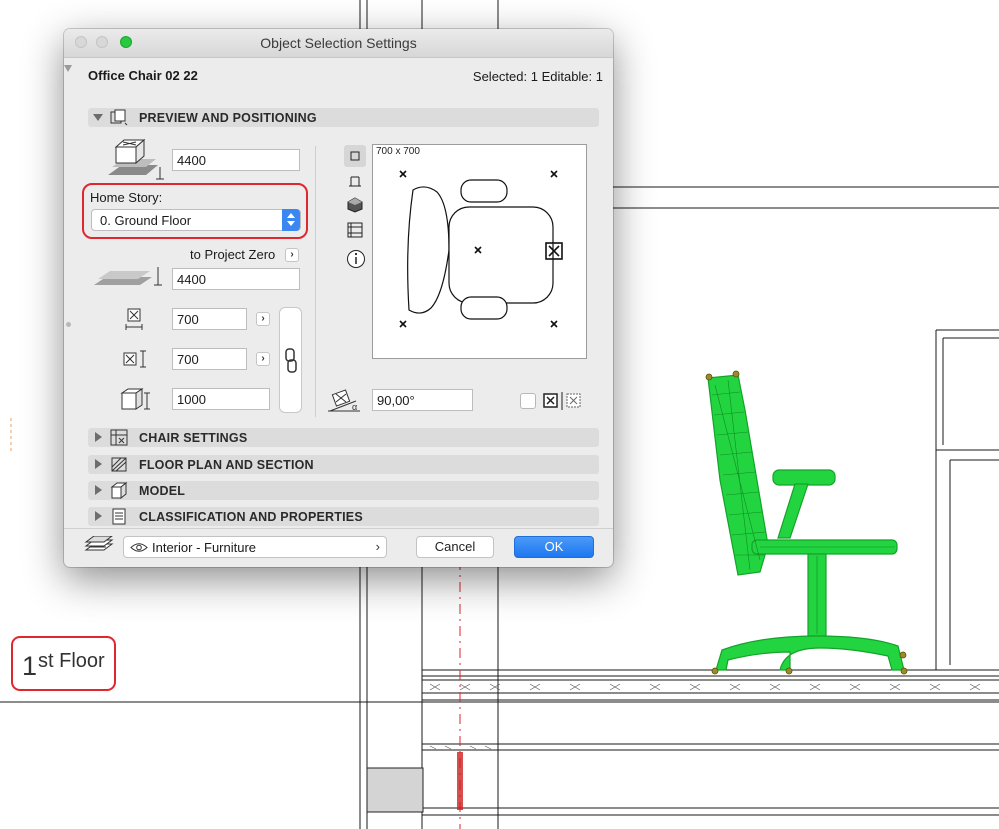 This screenshot has width=999, height=829. I want to click on mirror-checkbox, so click(528, 401).